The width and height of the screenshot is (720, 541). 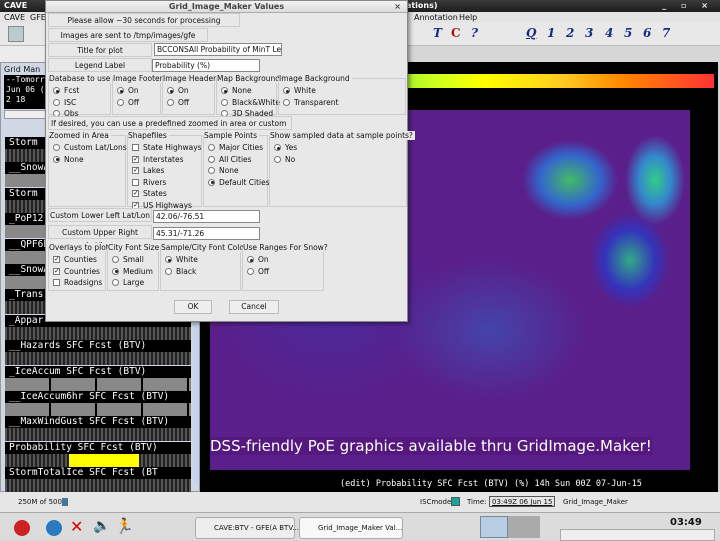 I want to click on grid-row: __IceAccum6hr SFC Fcst (BTV), so click(x=98, y=403).